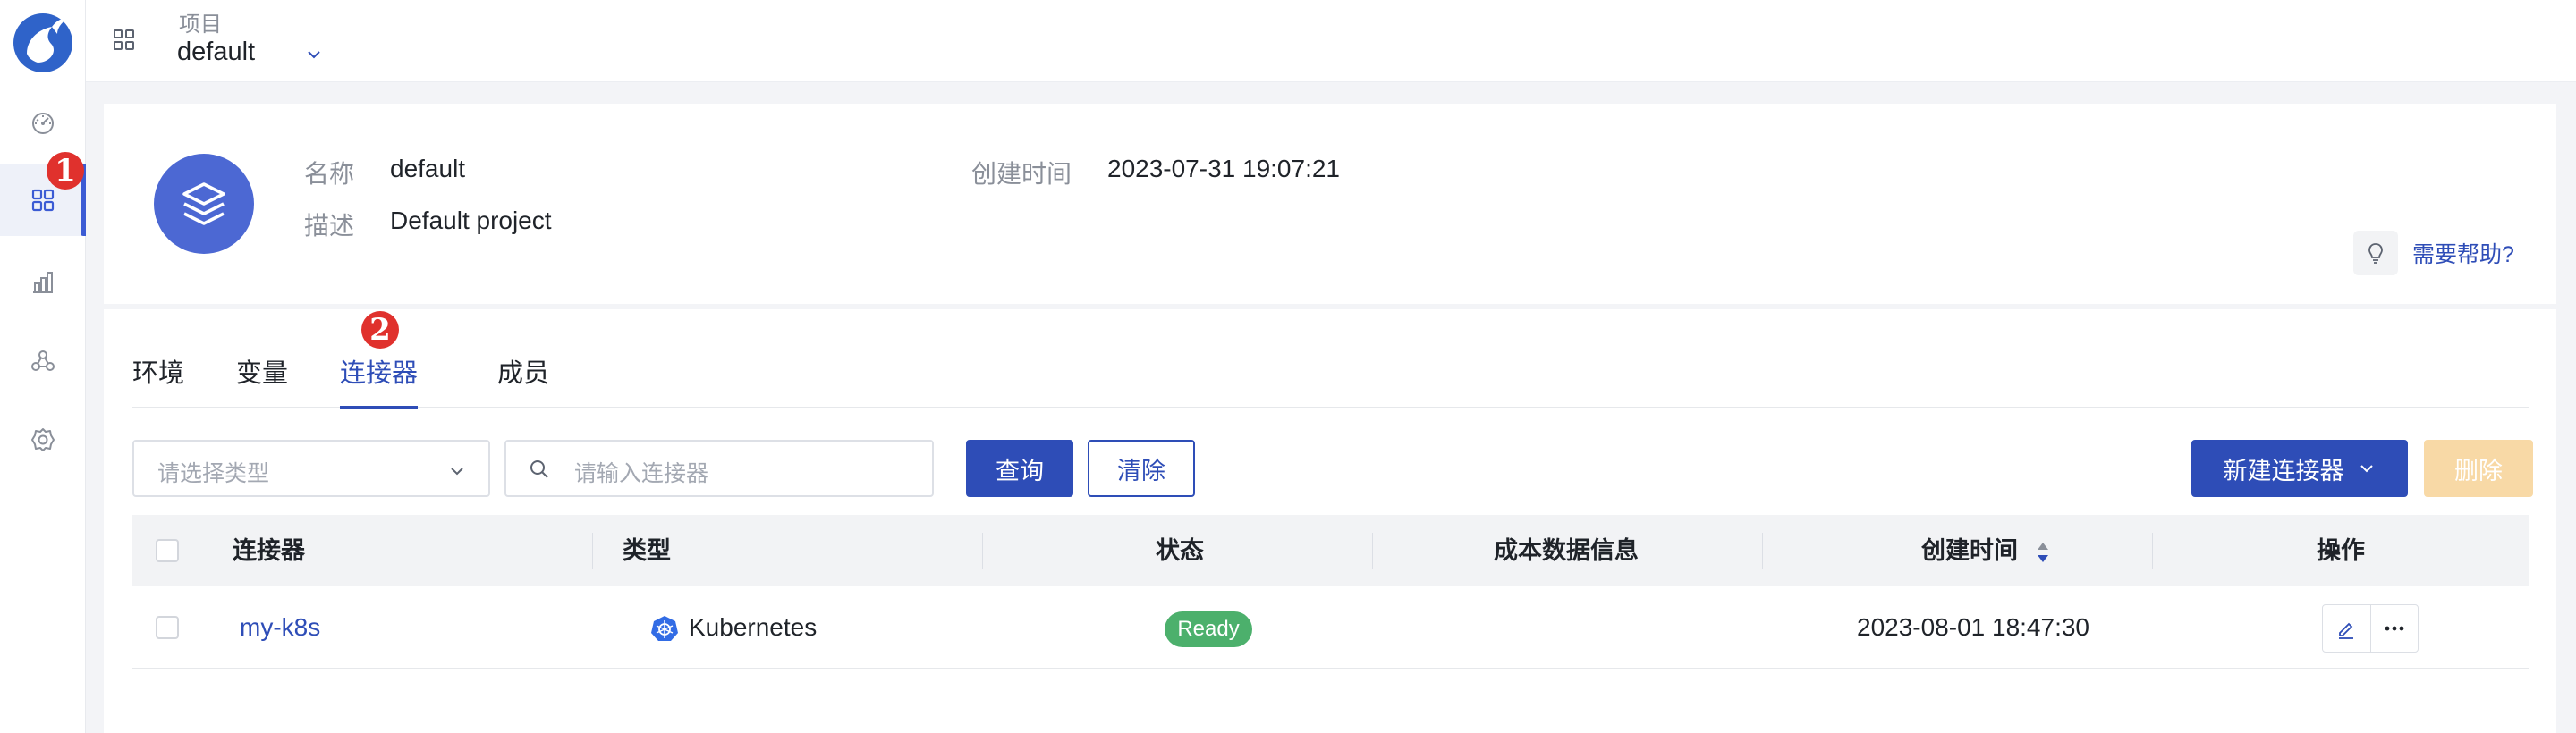 Image resolution: width=2576 pixels, height=733 pixels. I want to click on nav-templates, so click(43, 361).